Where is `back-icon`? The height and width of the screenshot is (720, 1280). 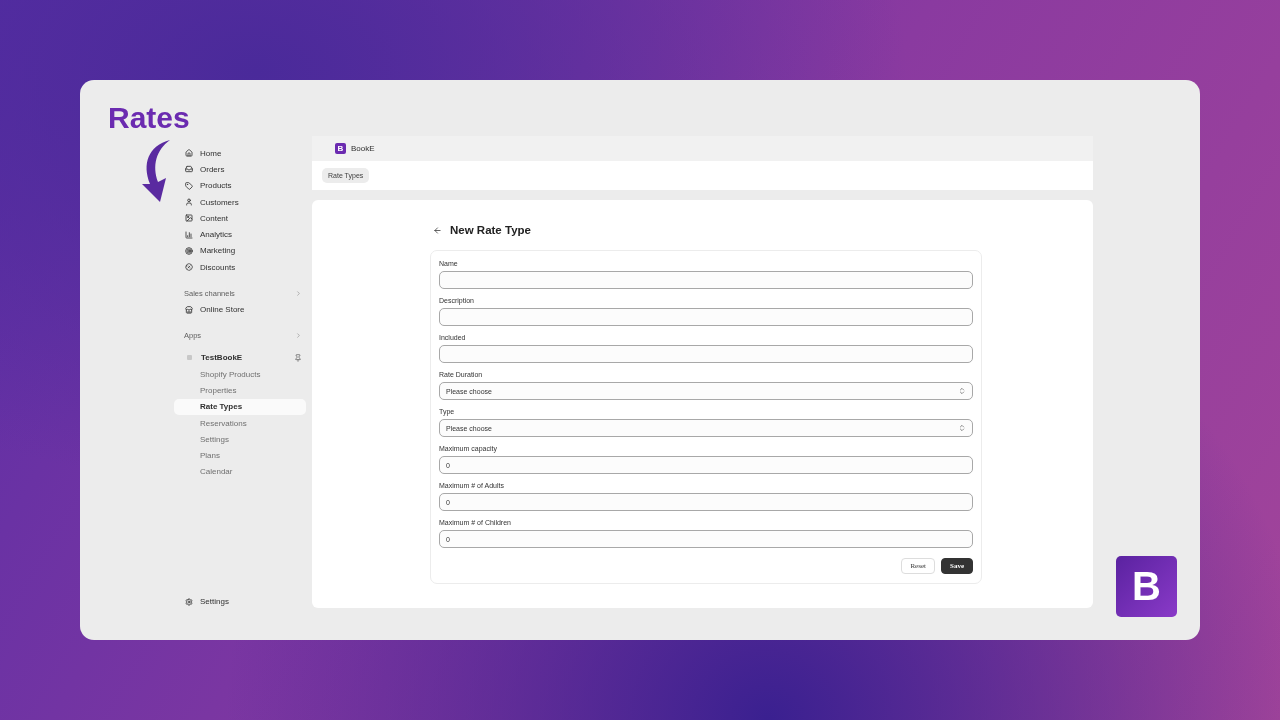 back-icon is located at coordinates (437, 230).